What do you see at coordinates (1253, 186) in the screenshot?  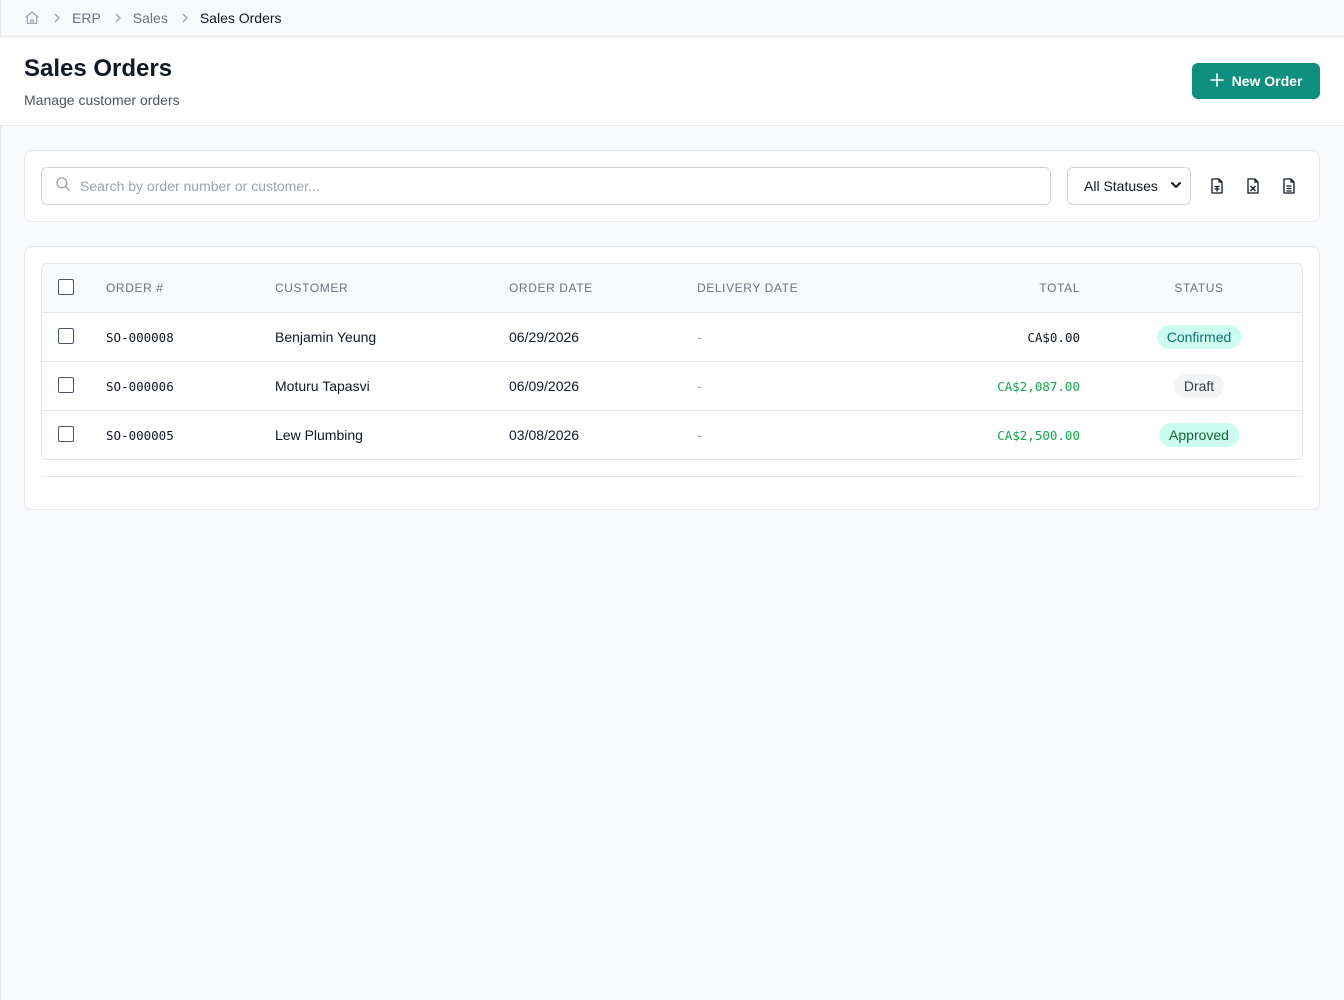 I see `file-excel-icon` at bounding box center [1253, 186].